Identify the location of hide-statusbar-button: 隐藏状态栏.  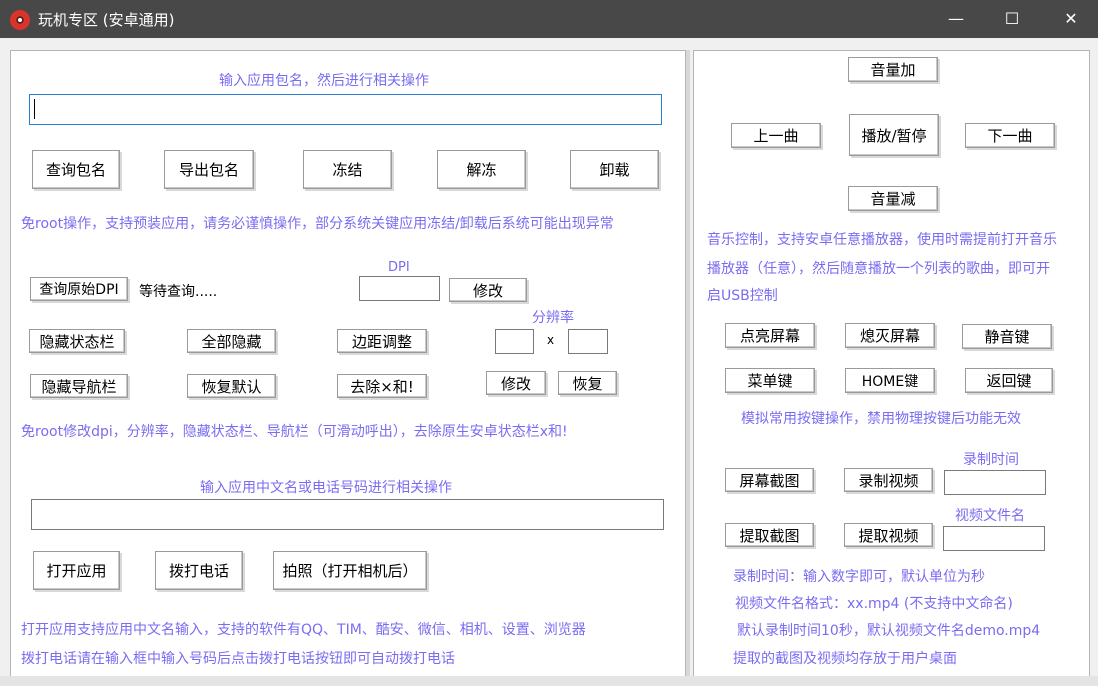
(77, 341).